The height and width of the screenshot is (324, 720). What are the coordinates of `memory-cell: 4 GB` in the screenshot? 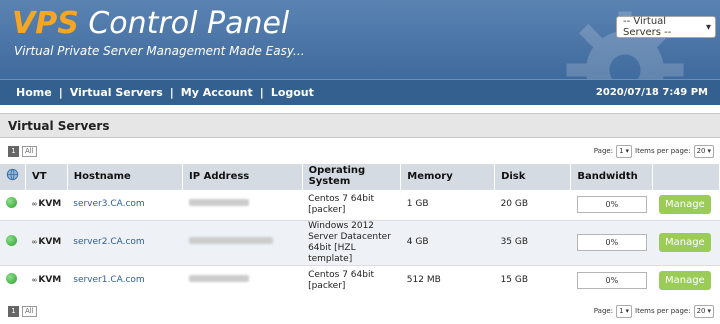 It's located at (447, 242).